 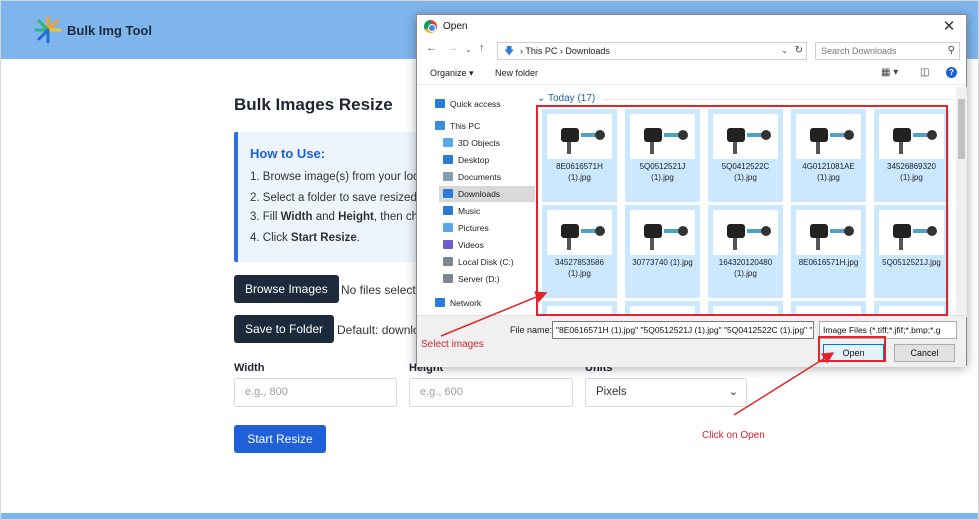 I want to click on refresh-icon: ↻, so click(x=799, y=51).